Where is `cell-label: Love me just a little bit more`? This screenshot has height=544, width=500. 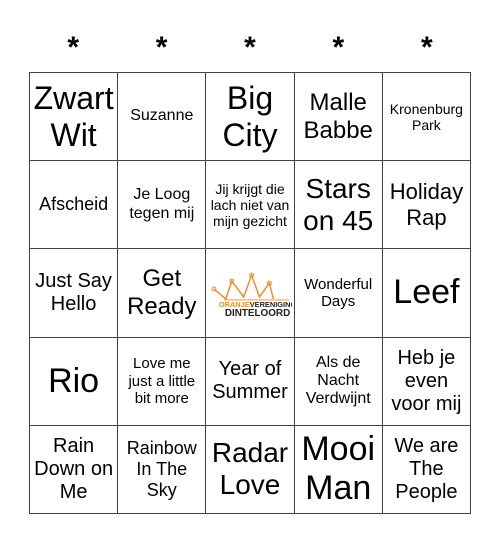 cell-label: Love me just a little bit more is located at coordinates (162, 381).